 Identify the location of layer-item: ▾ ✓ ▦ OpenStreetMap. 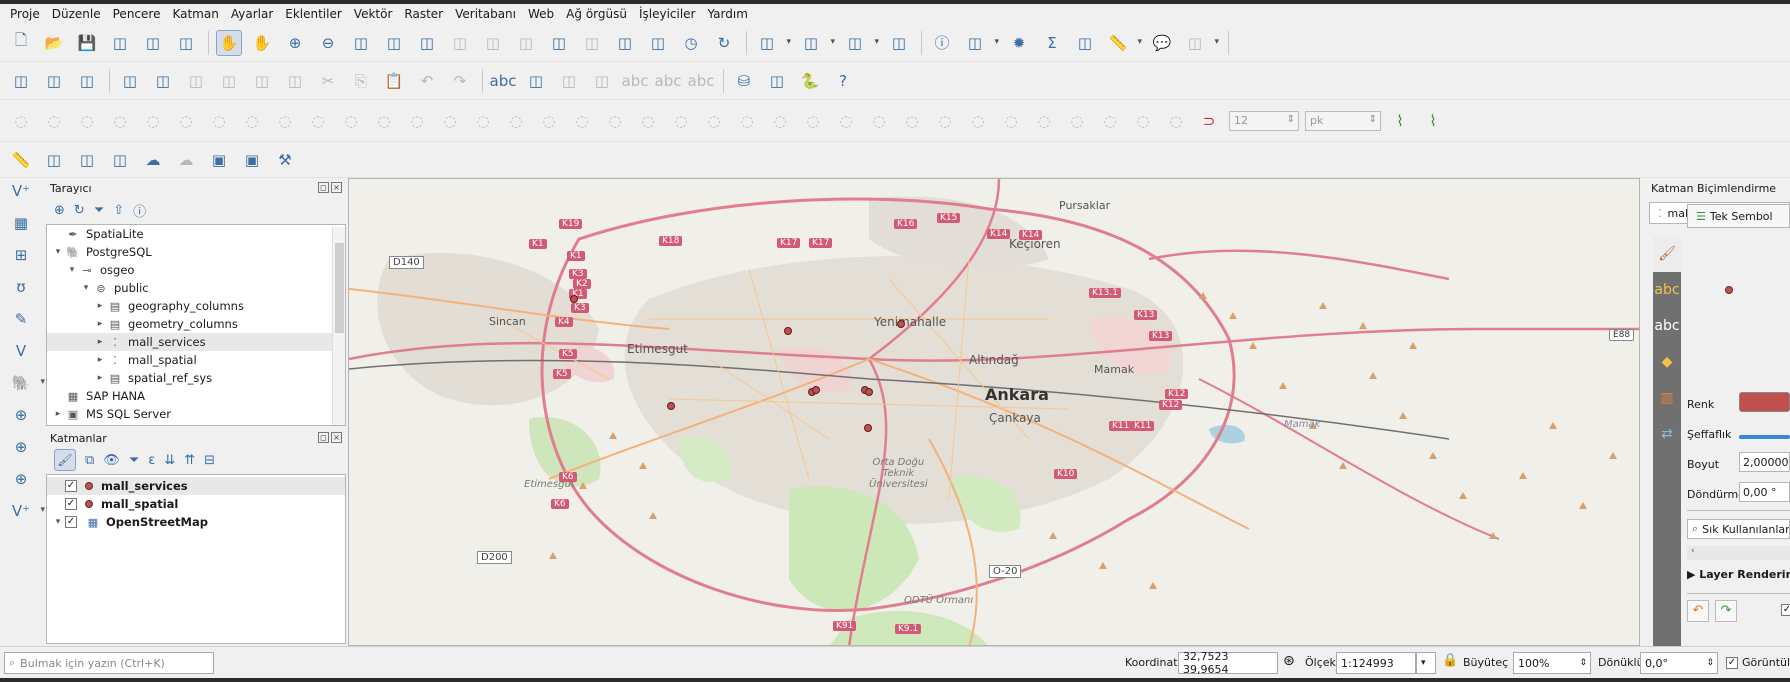
(196, 522).